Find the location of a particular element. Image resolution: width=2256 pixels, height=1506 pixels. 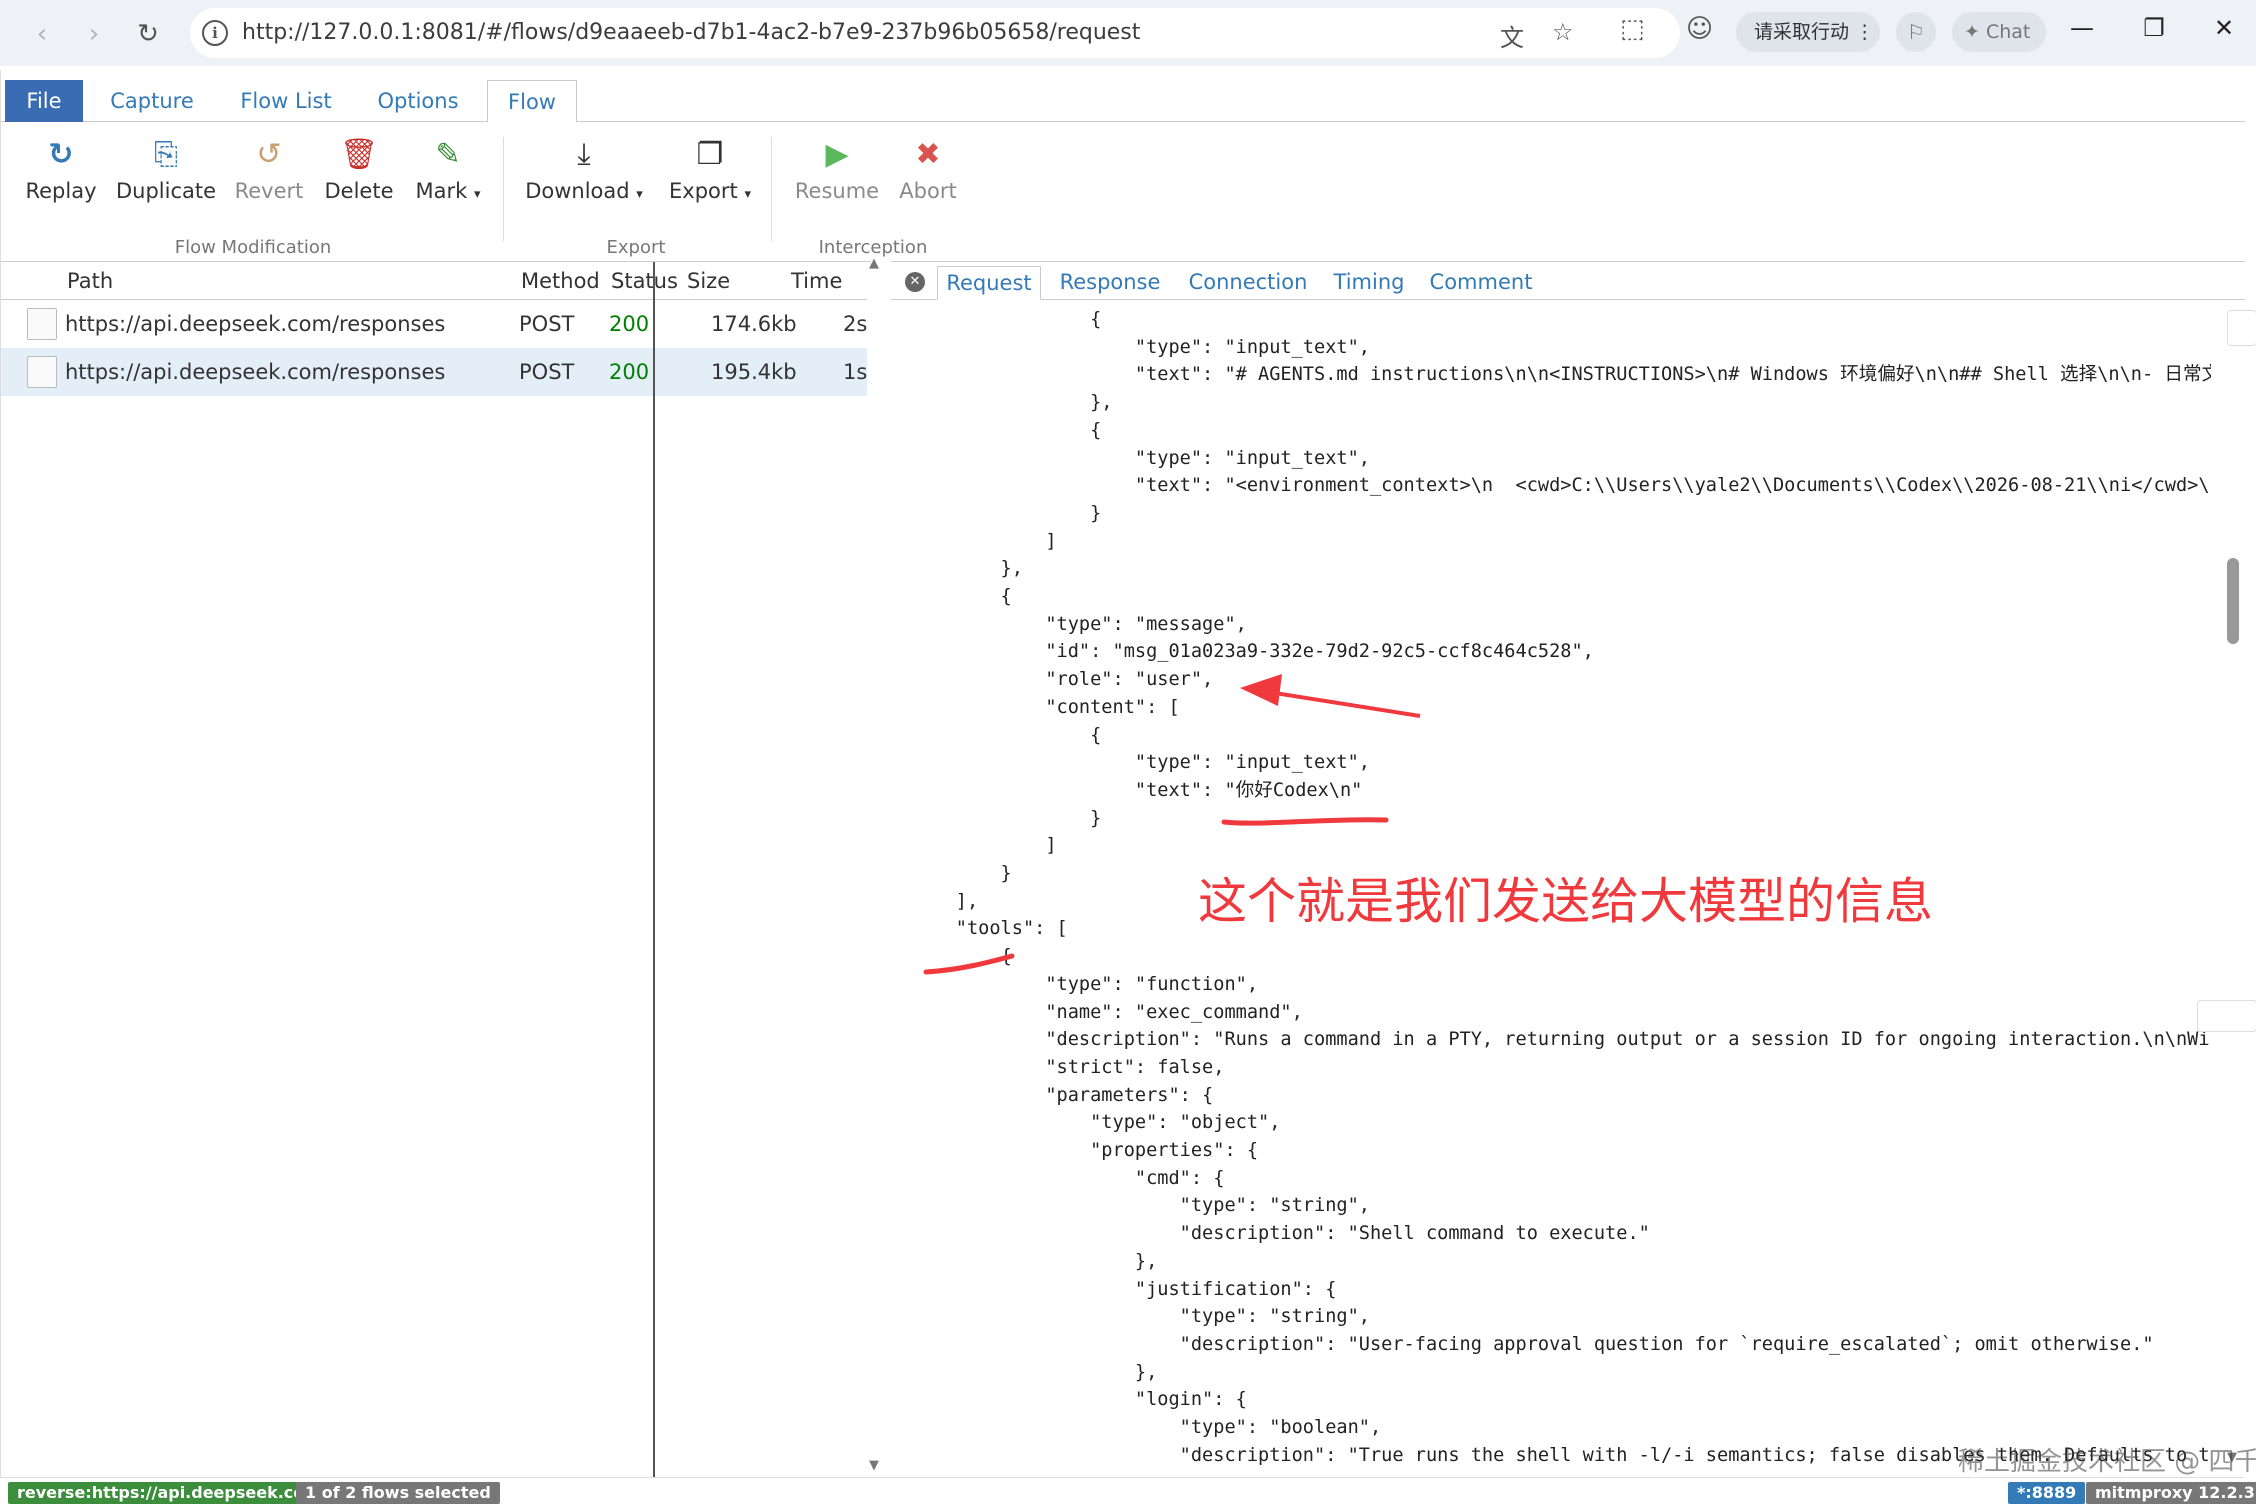

site-info-icon: i is located at coordinates (215, 33).